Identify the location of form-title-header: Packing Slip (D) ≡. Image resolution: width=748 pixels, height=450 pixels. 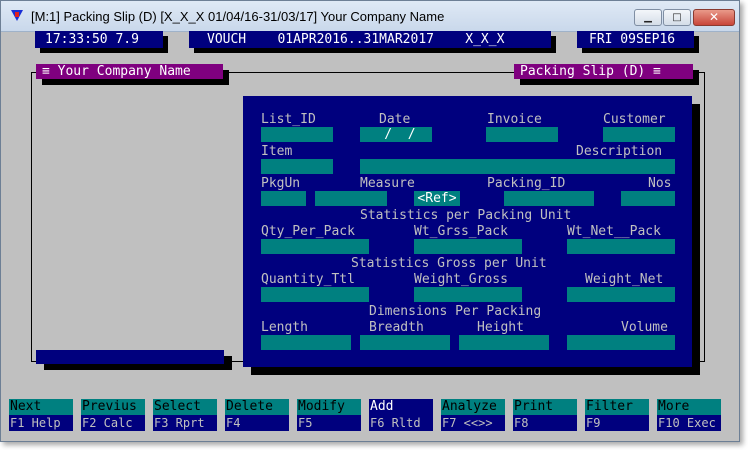
(603, 71).